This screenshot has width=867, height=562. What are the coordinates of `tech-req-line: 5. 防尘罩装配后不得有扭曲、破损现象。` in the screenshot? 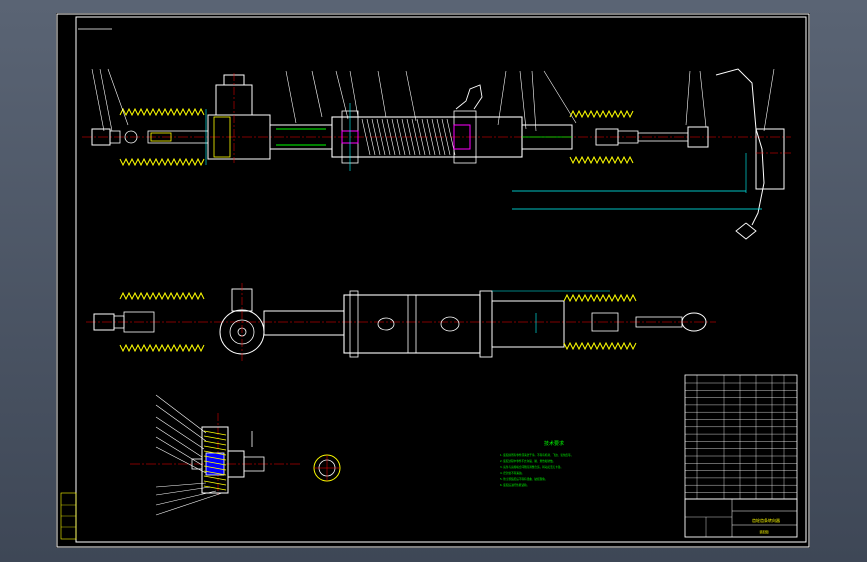 It's located at (523, 479).